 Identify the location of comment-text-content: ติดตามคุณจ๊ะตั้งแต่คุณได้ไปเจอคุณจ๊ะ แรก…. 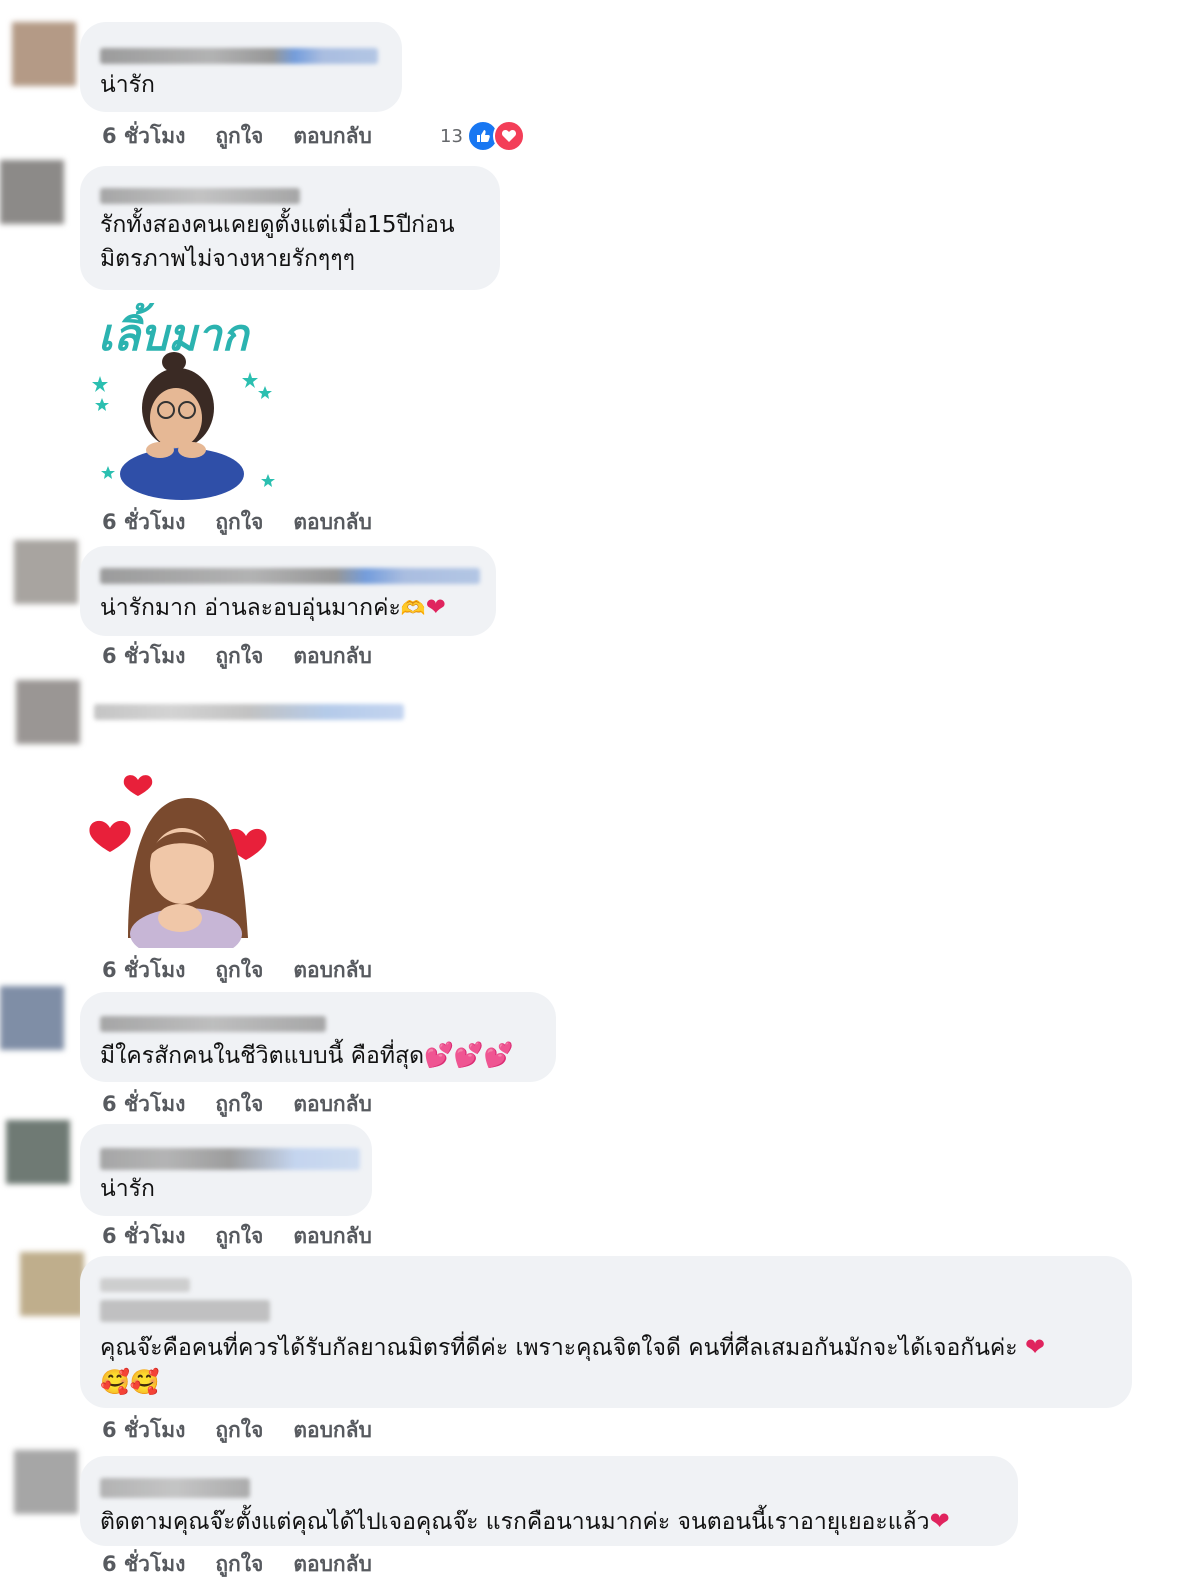
(515, 1522).